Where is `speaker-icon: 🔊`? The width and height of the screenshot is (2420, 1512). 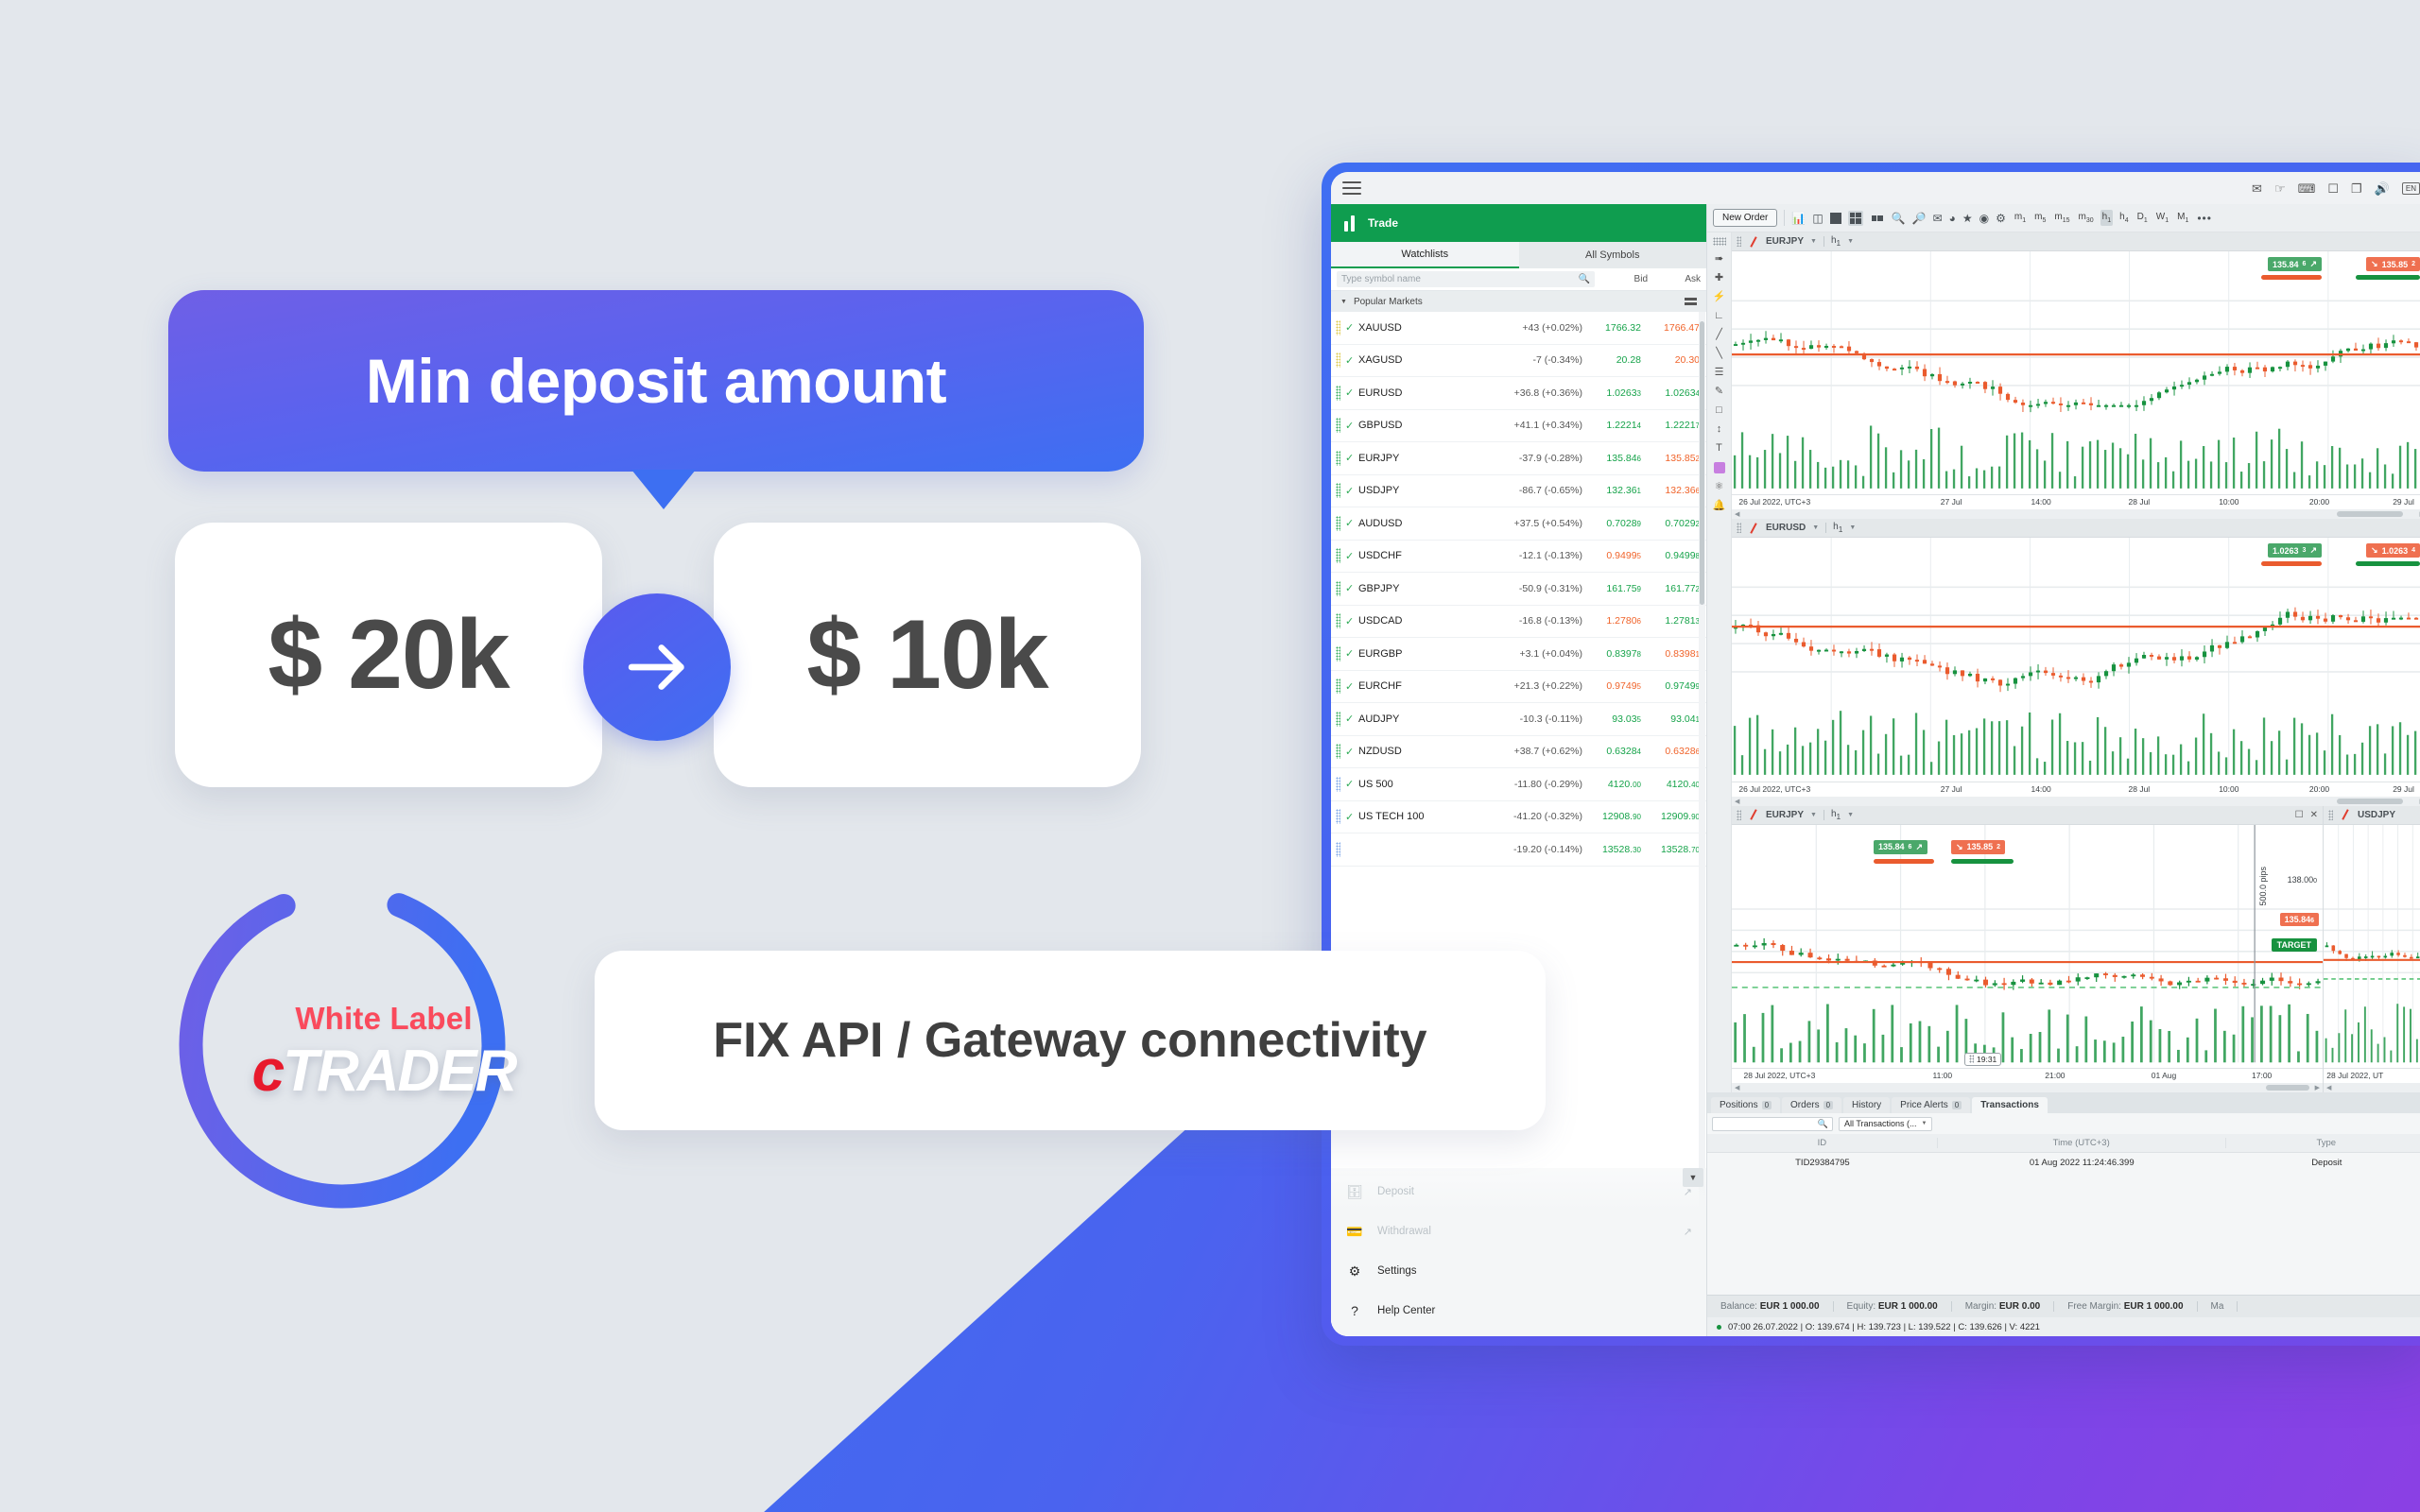
speaker-icon: 🔊 is located at coordinates (2382, 188).